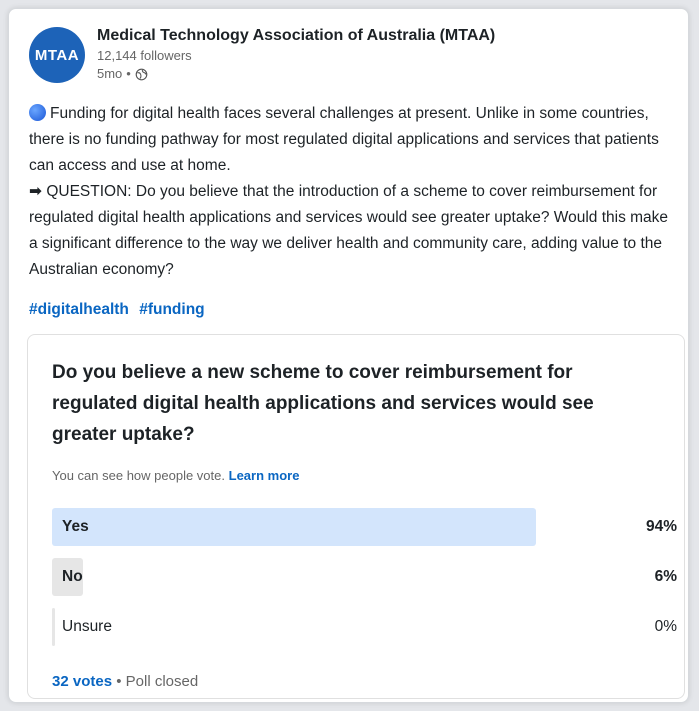 This screenshot has width=699, height=711. I want to click on poll-visibility-note: You can see how people vote. Learn more, so click(175, 475).